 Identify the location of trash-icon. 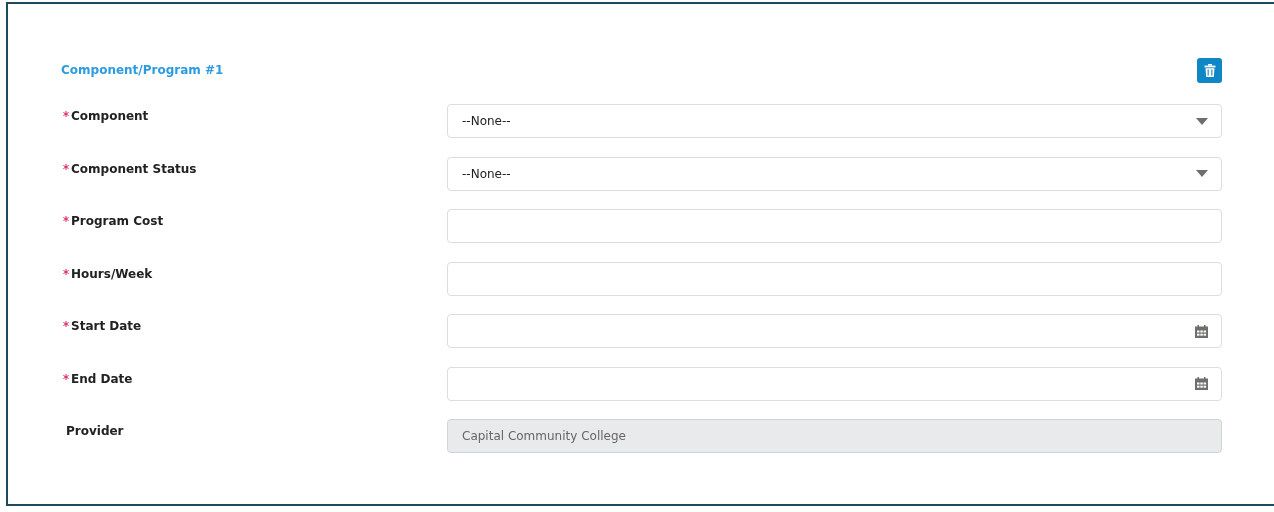
(1209, 70).